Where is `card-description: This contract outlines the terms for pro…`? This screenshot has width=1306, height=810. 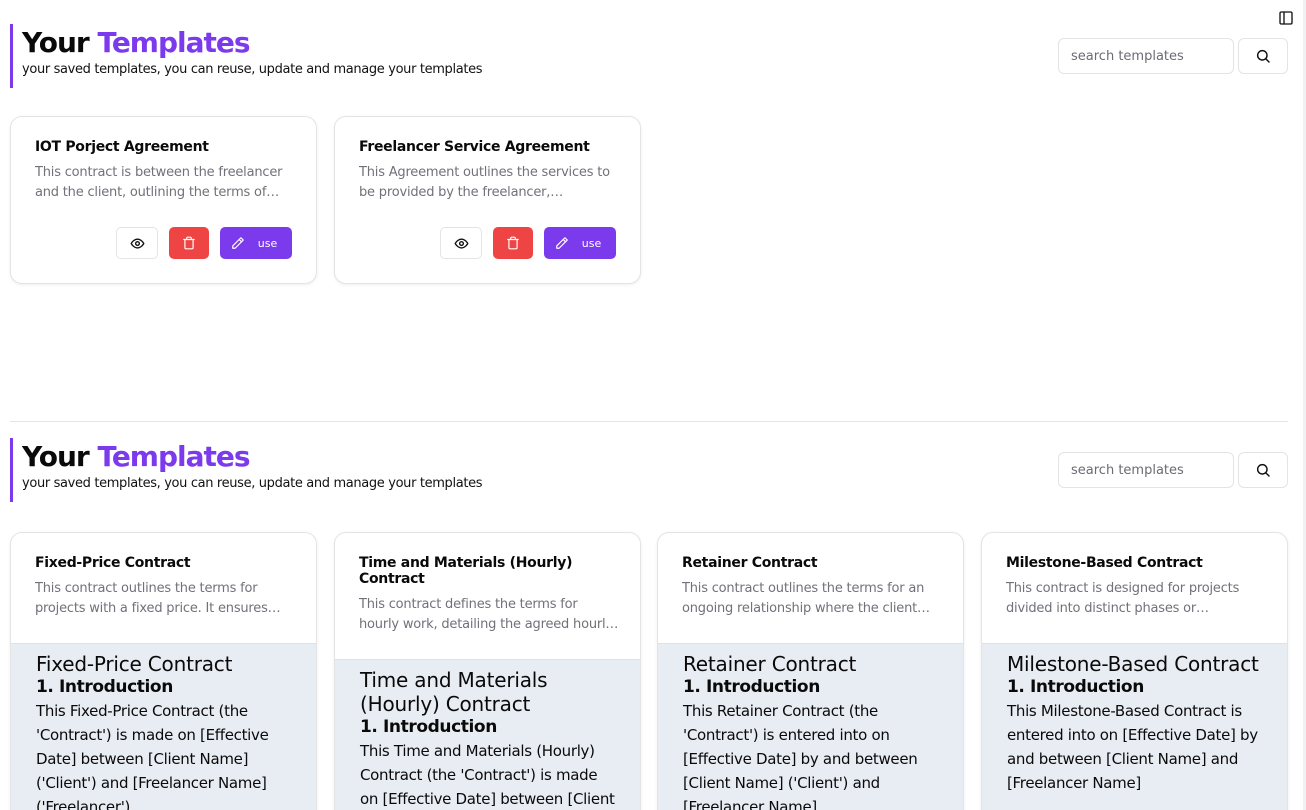 card-description: This contract outlines the terms for pro… is located at coordinates (158, 598).